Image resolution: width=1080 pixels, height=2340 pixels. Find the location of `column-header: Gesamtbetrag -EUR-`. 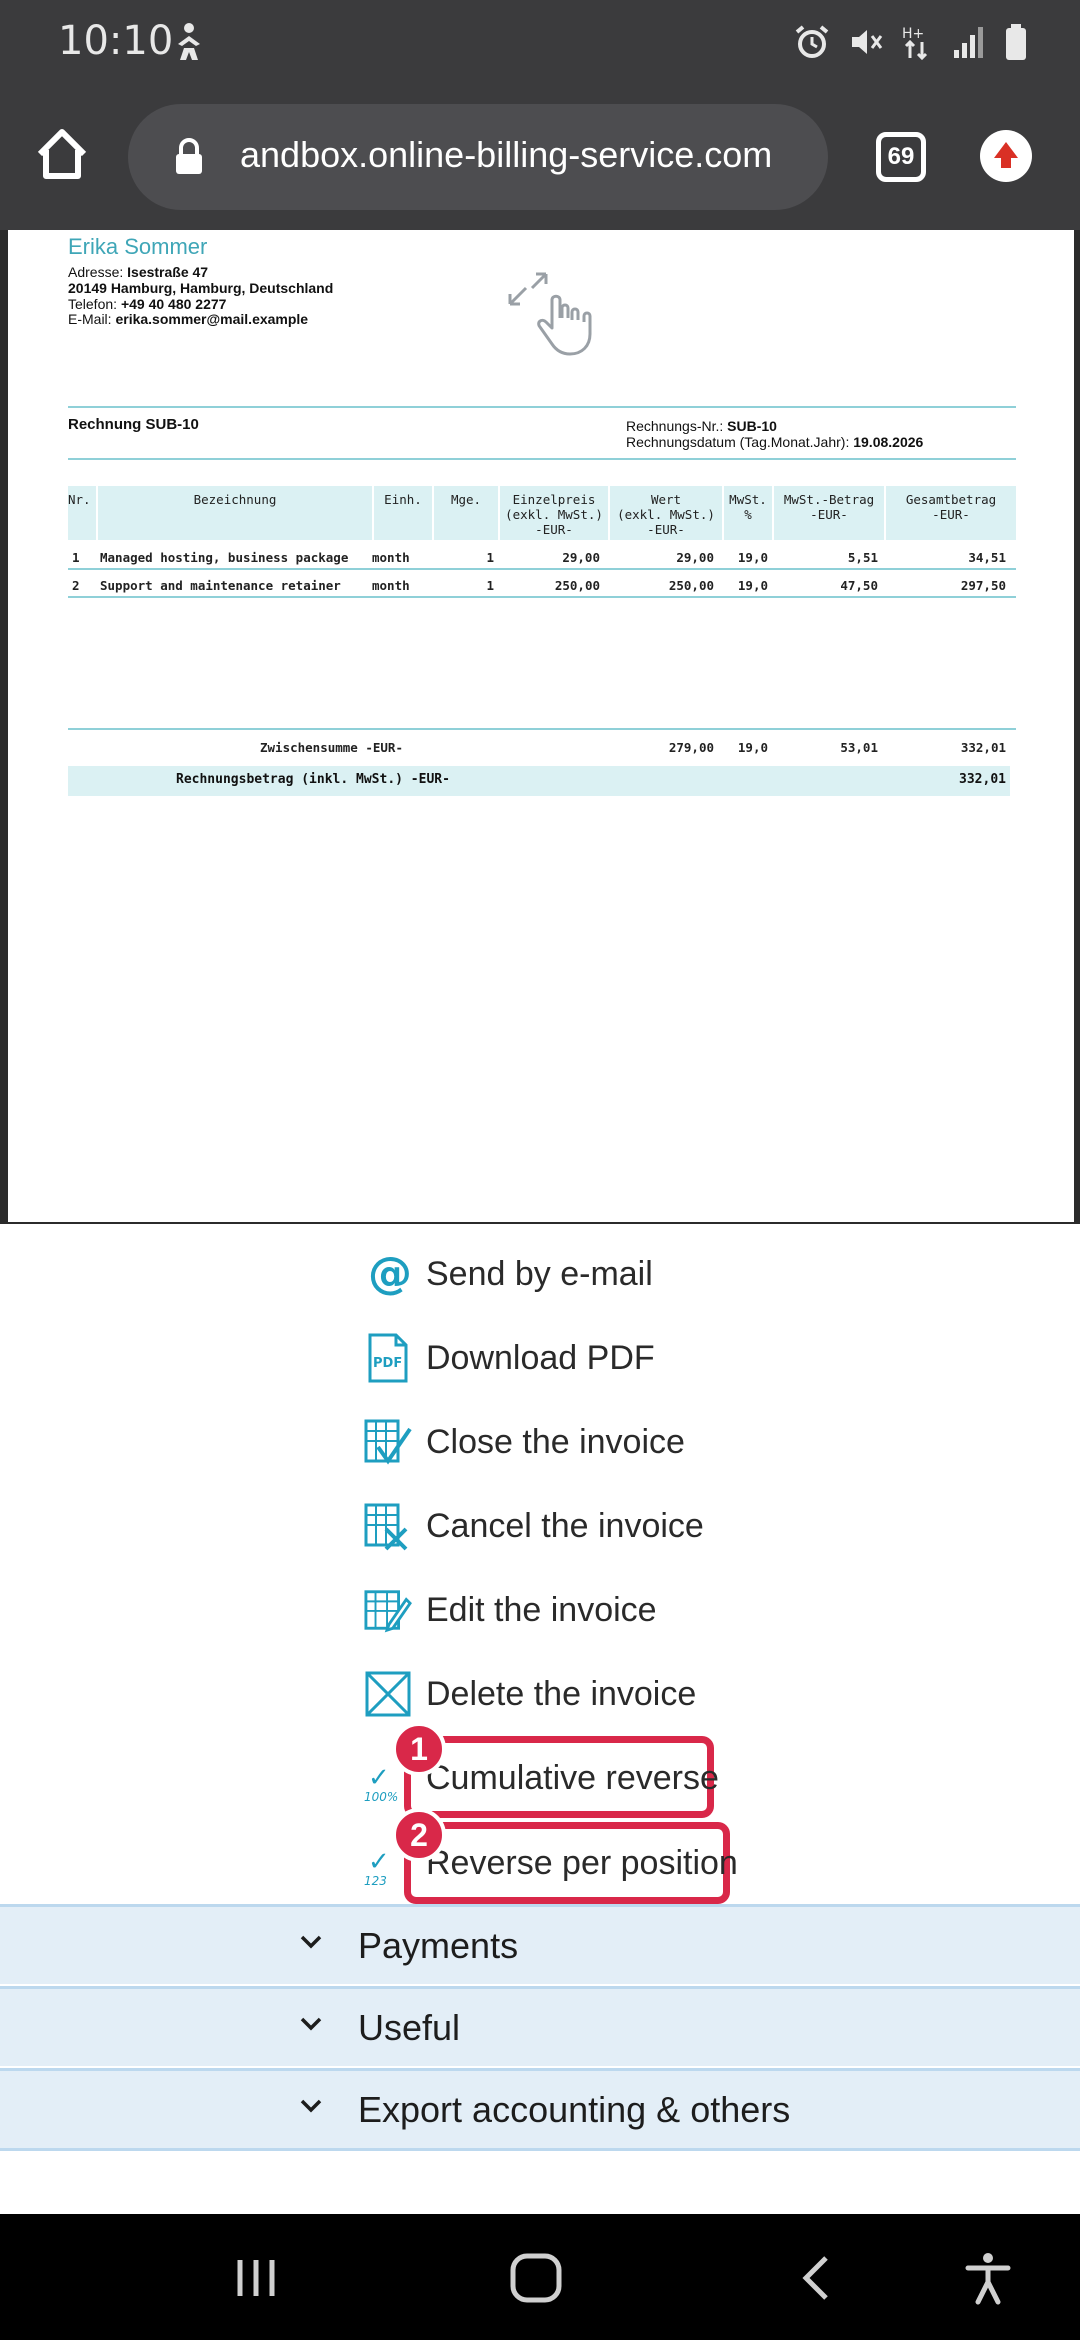

column-header: Gesamtbetrag -EUR- is located at coordinates (951, 513).